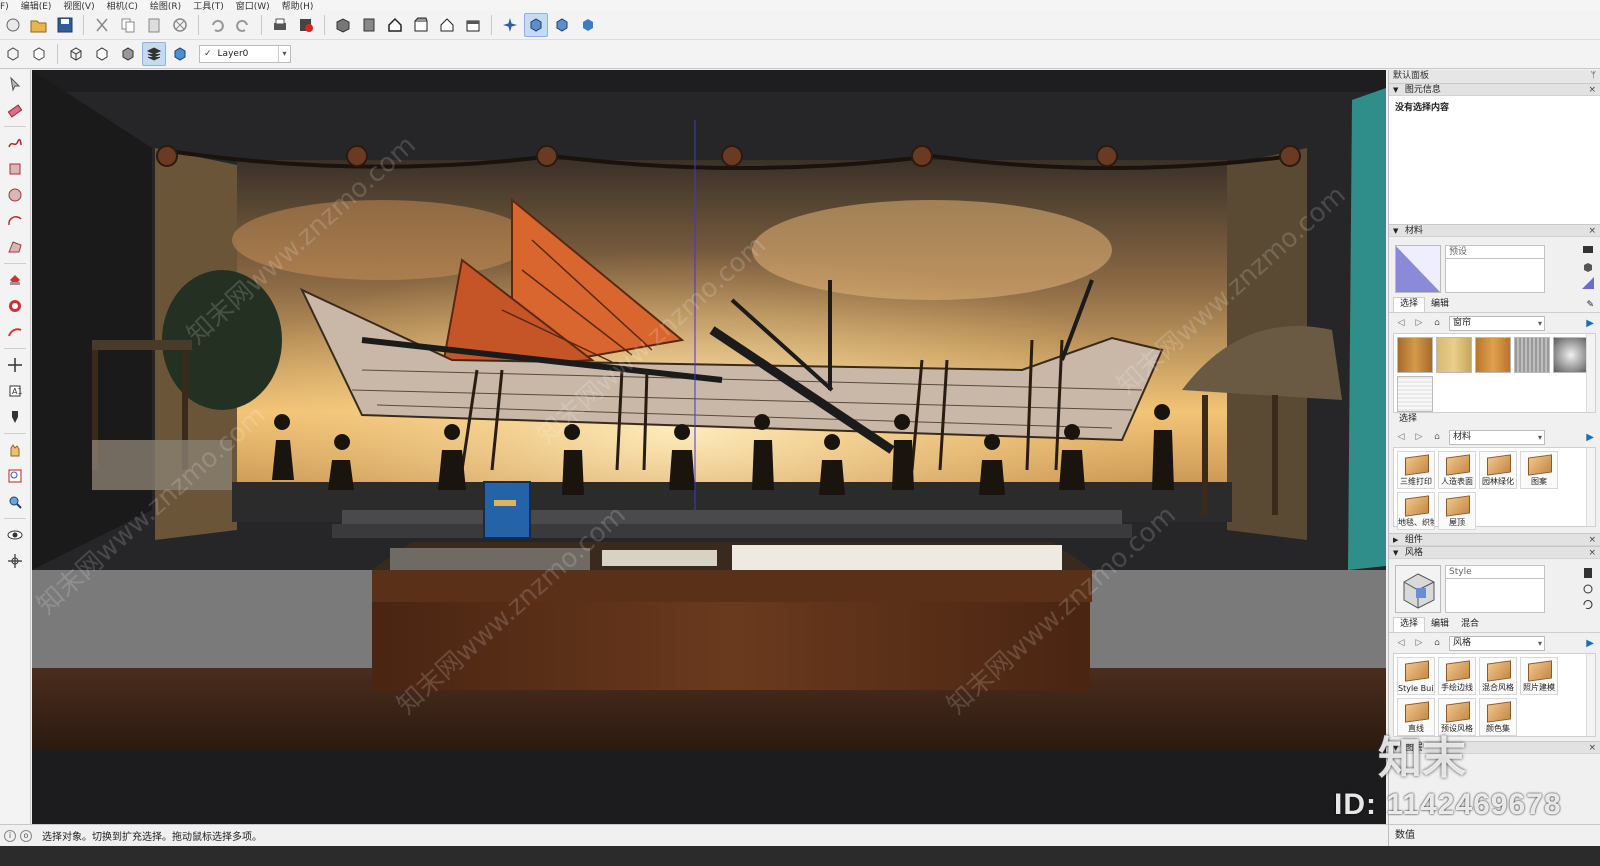  Describe the element at coordinates (1494, 539) in the screenshot. I see `components-header: ▶ 组件 ×` at that location.